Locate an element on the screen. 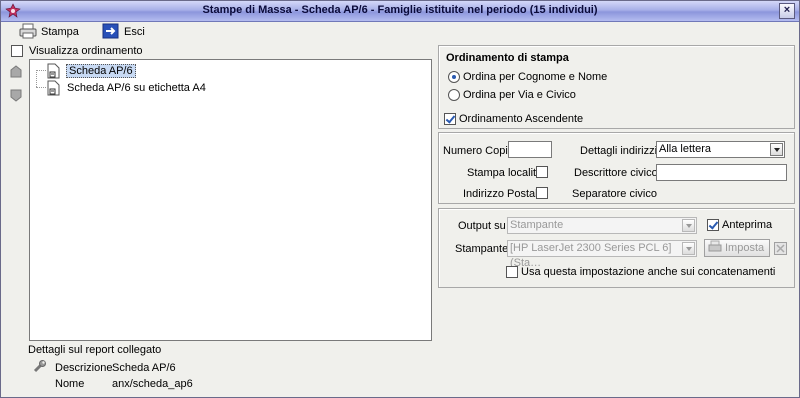  civic-separator-label: Separatore civico is located at coordinates (614, 194).